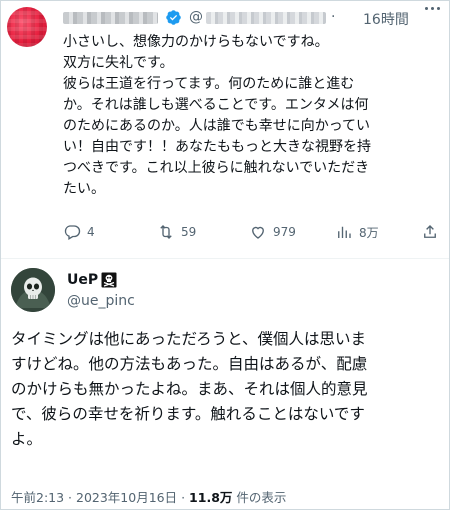  What do you see at coordinates (110, 18) in the screenshot?
I see `reply-author-name-blurred` at bounding box center [110, 18].